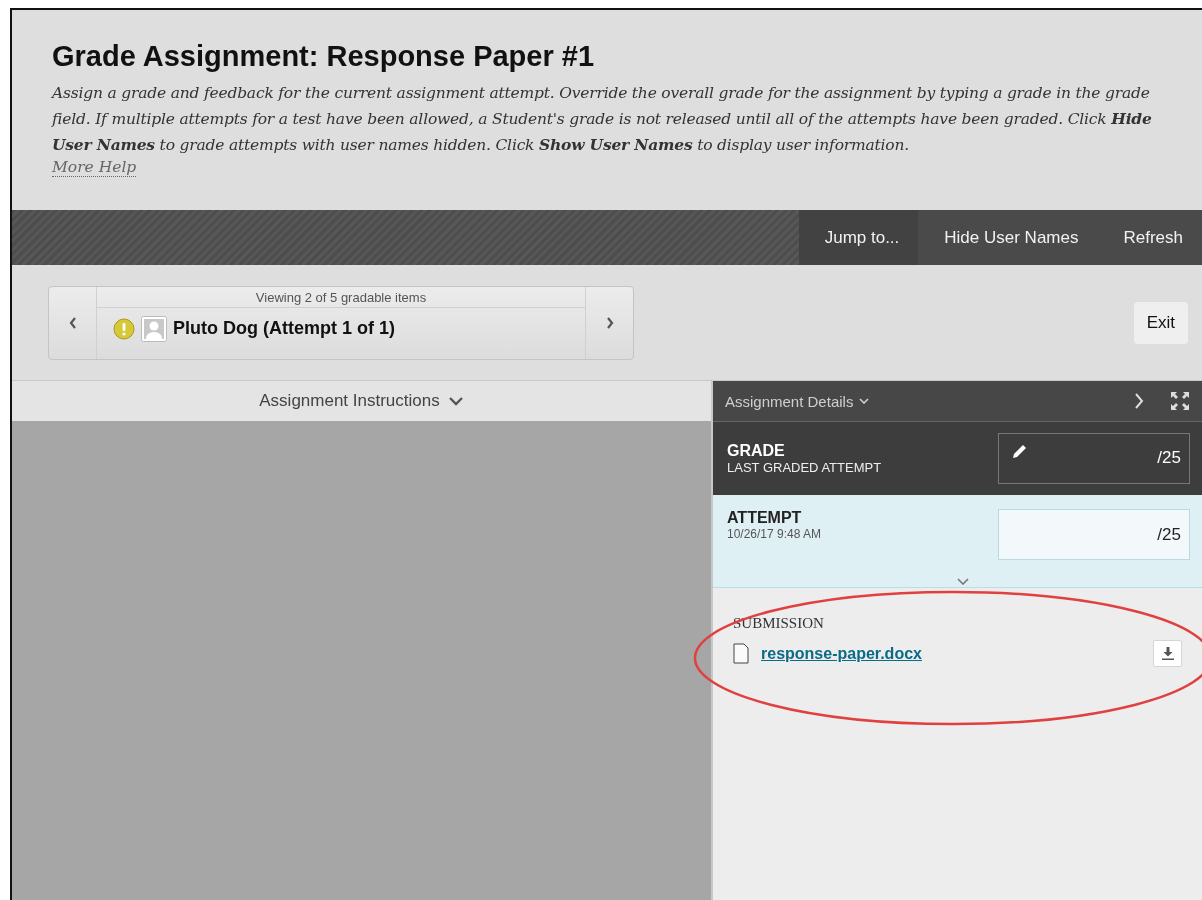 This screenshot has width=1202, height=900. What do you see at coordinates (154, 328) in the screenshot?
I see `user-avatar-icon` at bounding box center [154, 328].